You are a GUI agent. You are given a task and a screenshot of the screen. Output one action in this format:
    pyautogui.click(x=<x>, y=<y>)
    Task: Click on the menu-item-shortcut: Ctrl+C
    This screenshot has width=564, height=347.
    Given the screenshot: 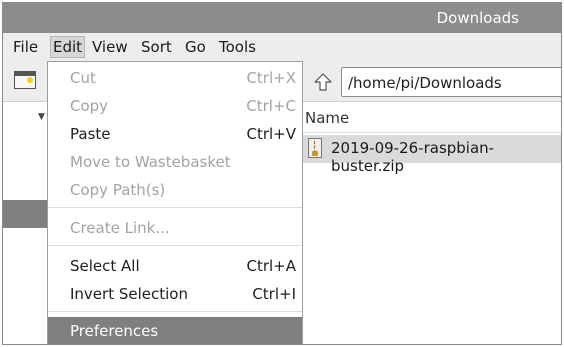 What is the action you would take?
    pyautogui.click(x=271, y=106)
    